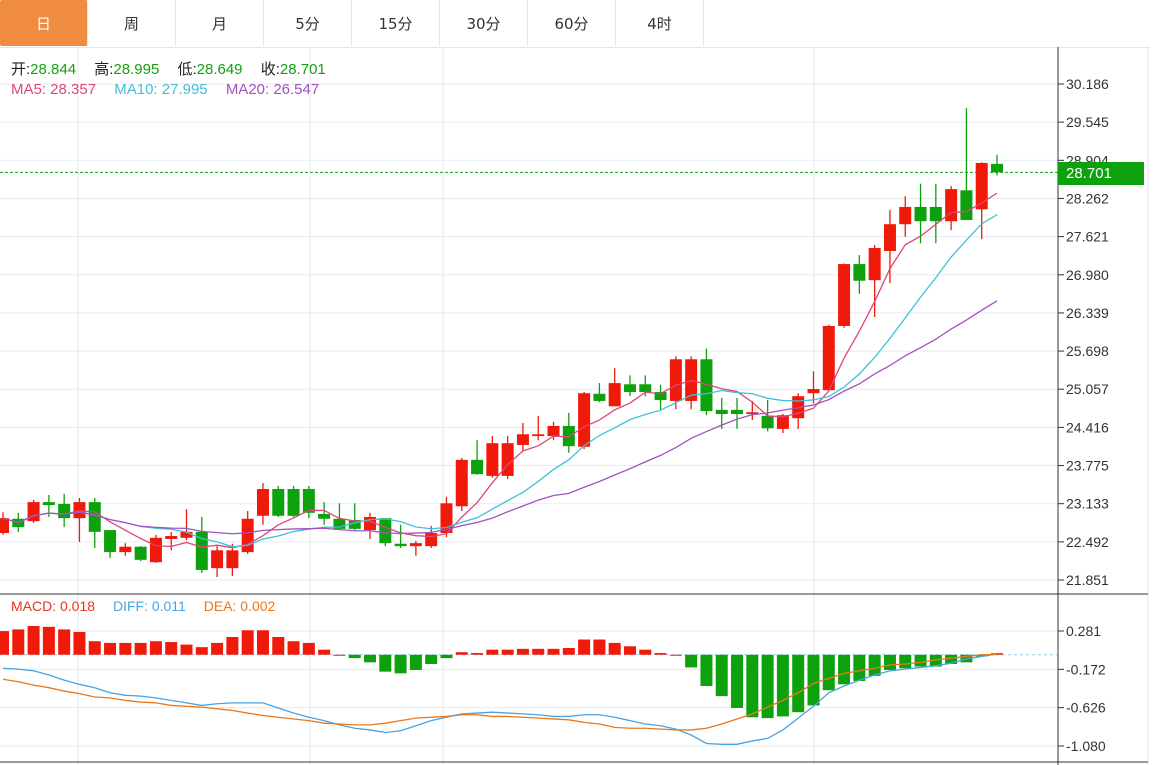 This screenshot has width=1164, height=765. Describe the element at coordinates (1087, 542) in the screenshot. I see `price-tick-label: 22.492` at that location.